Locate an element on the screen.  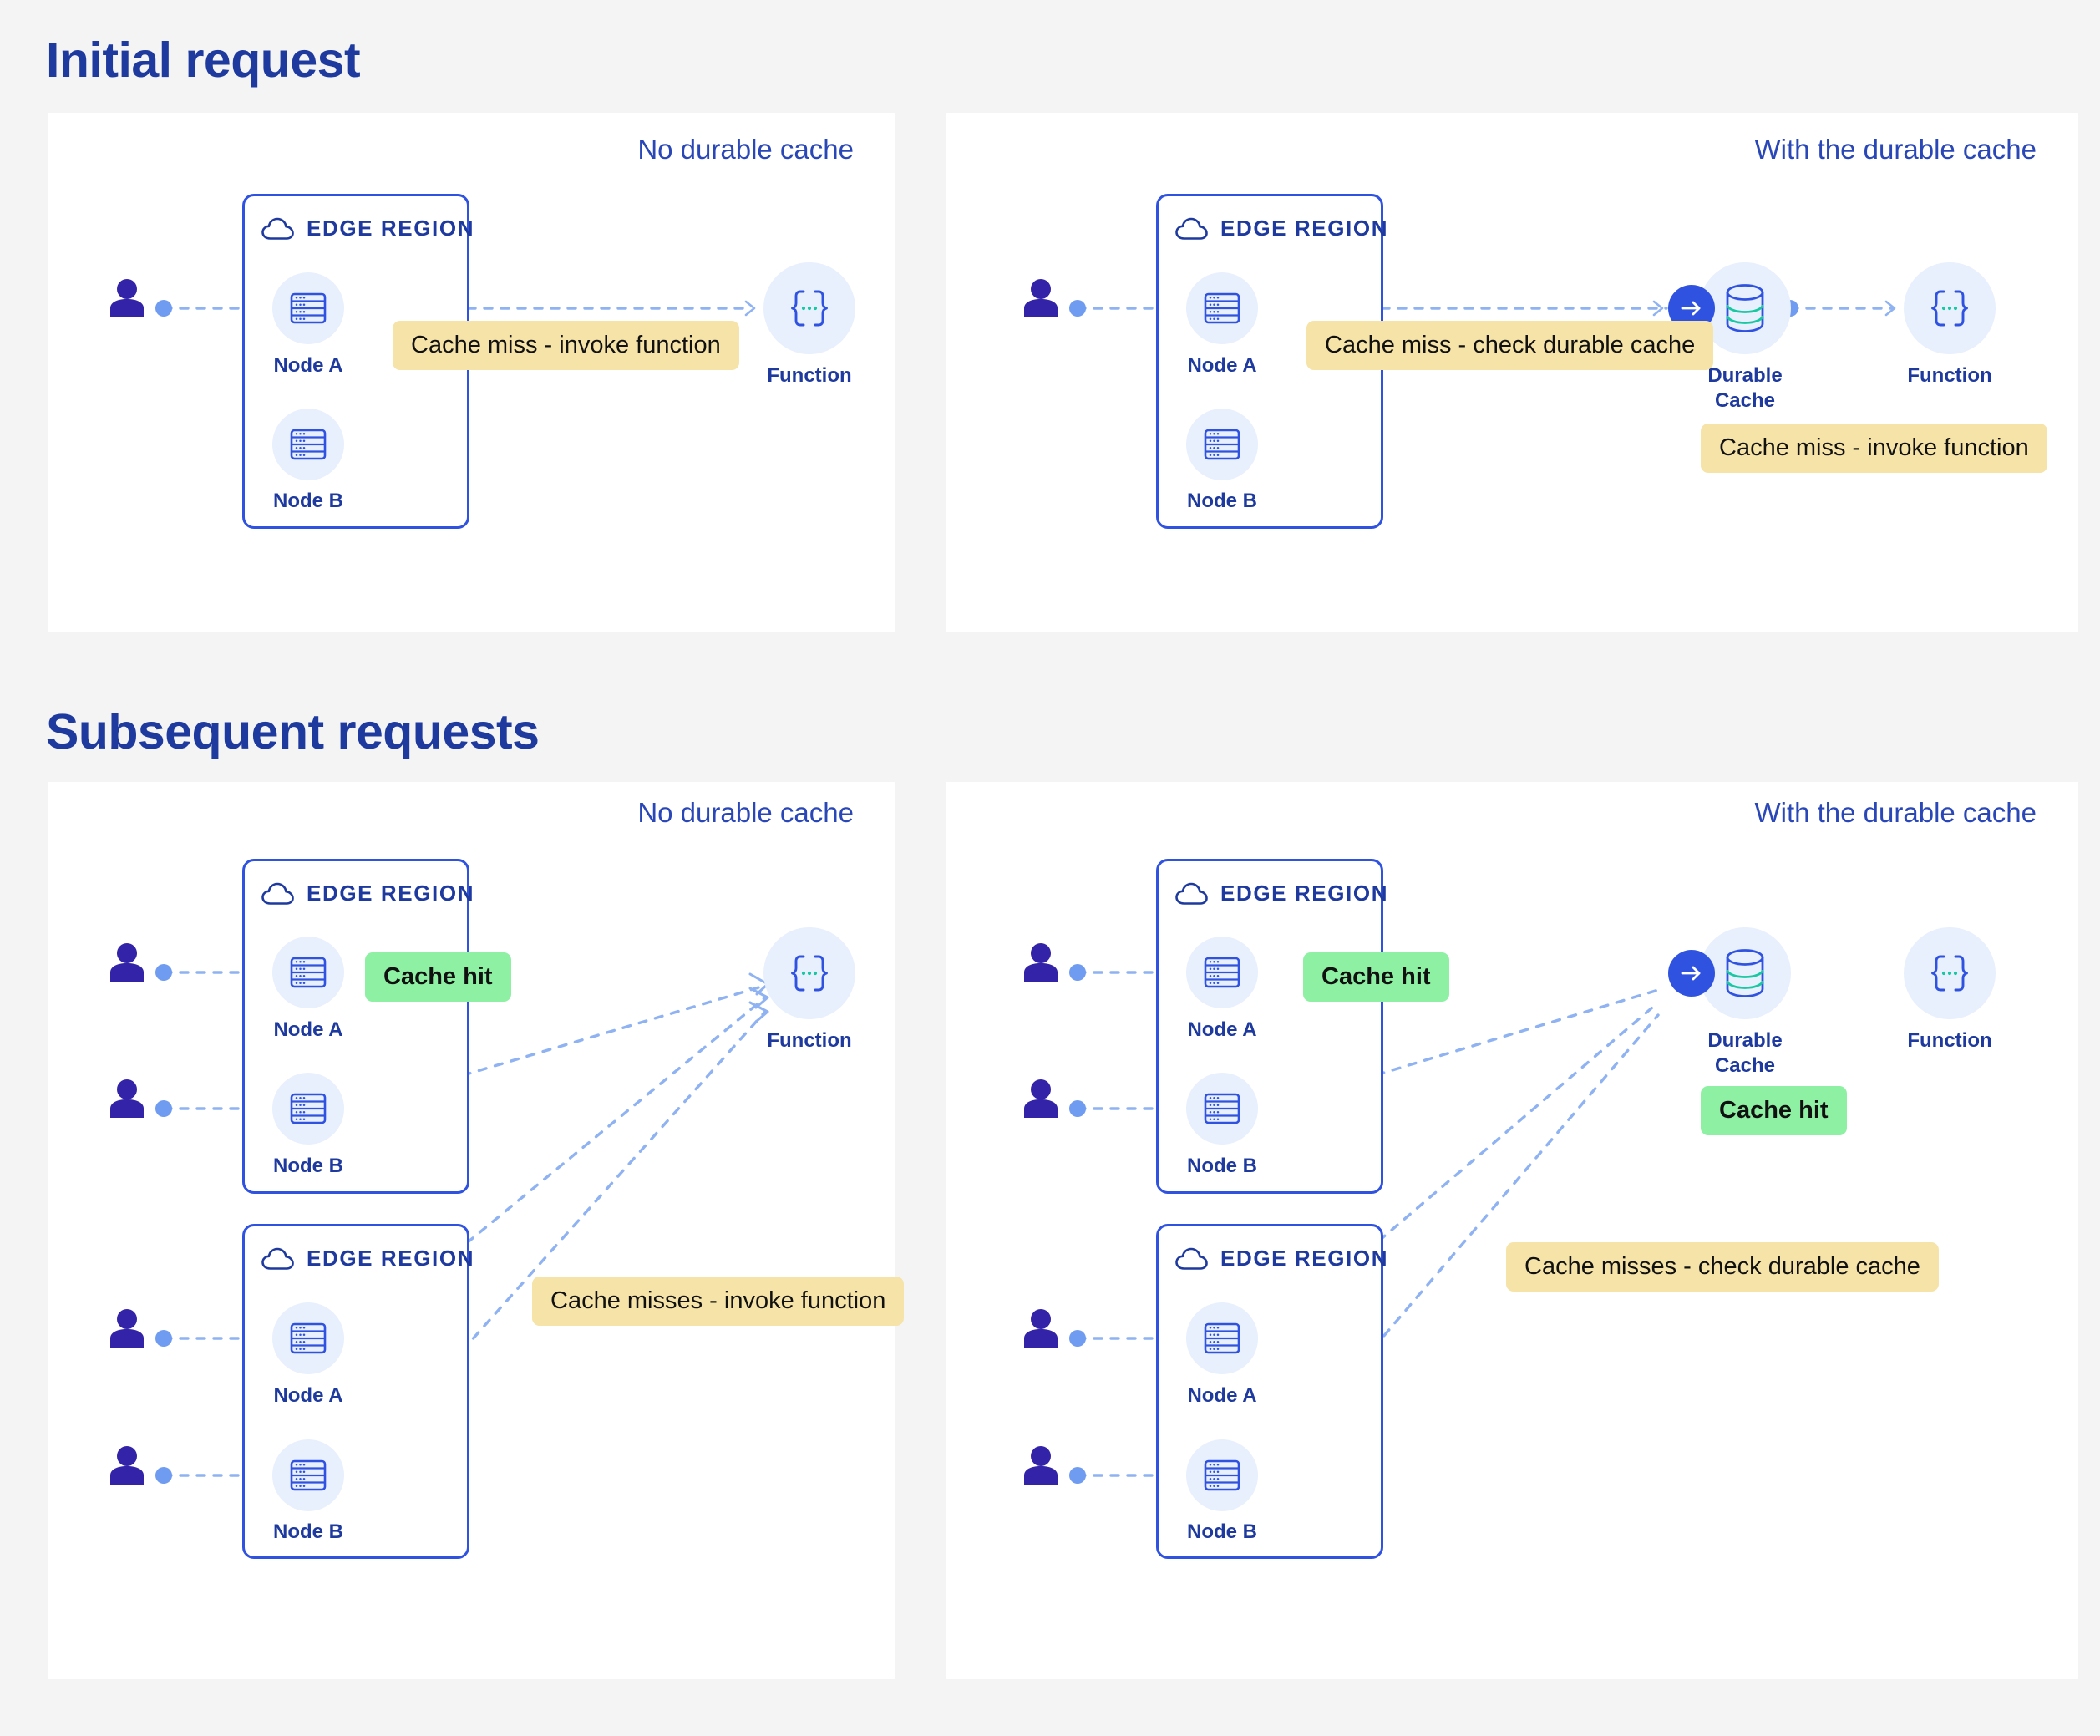
caption-top-right: With the durable cache is located at coordinates (1895, 149).